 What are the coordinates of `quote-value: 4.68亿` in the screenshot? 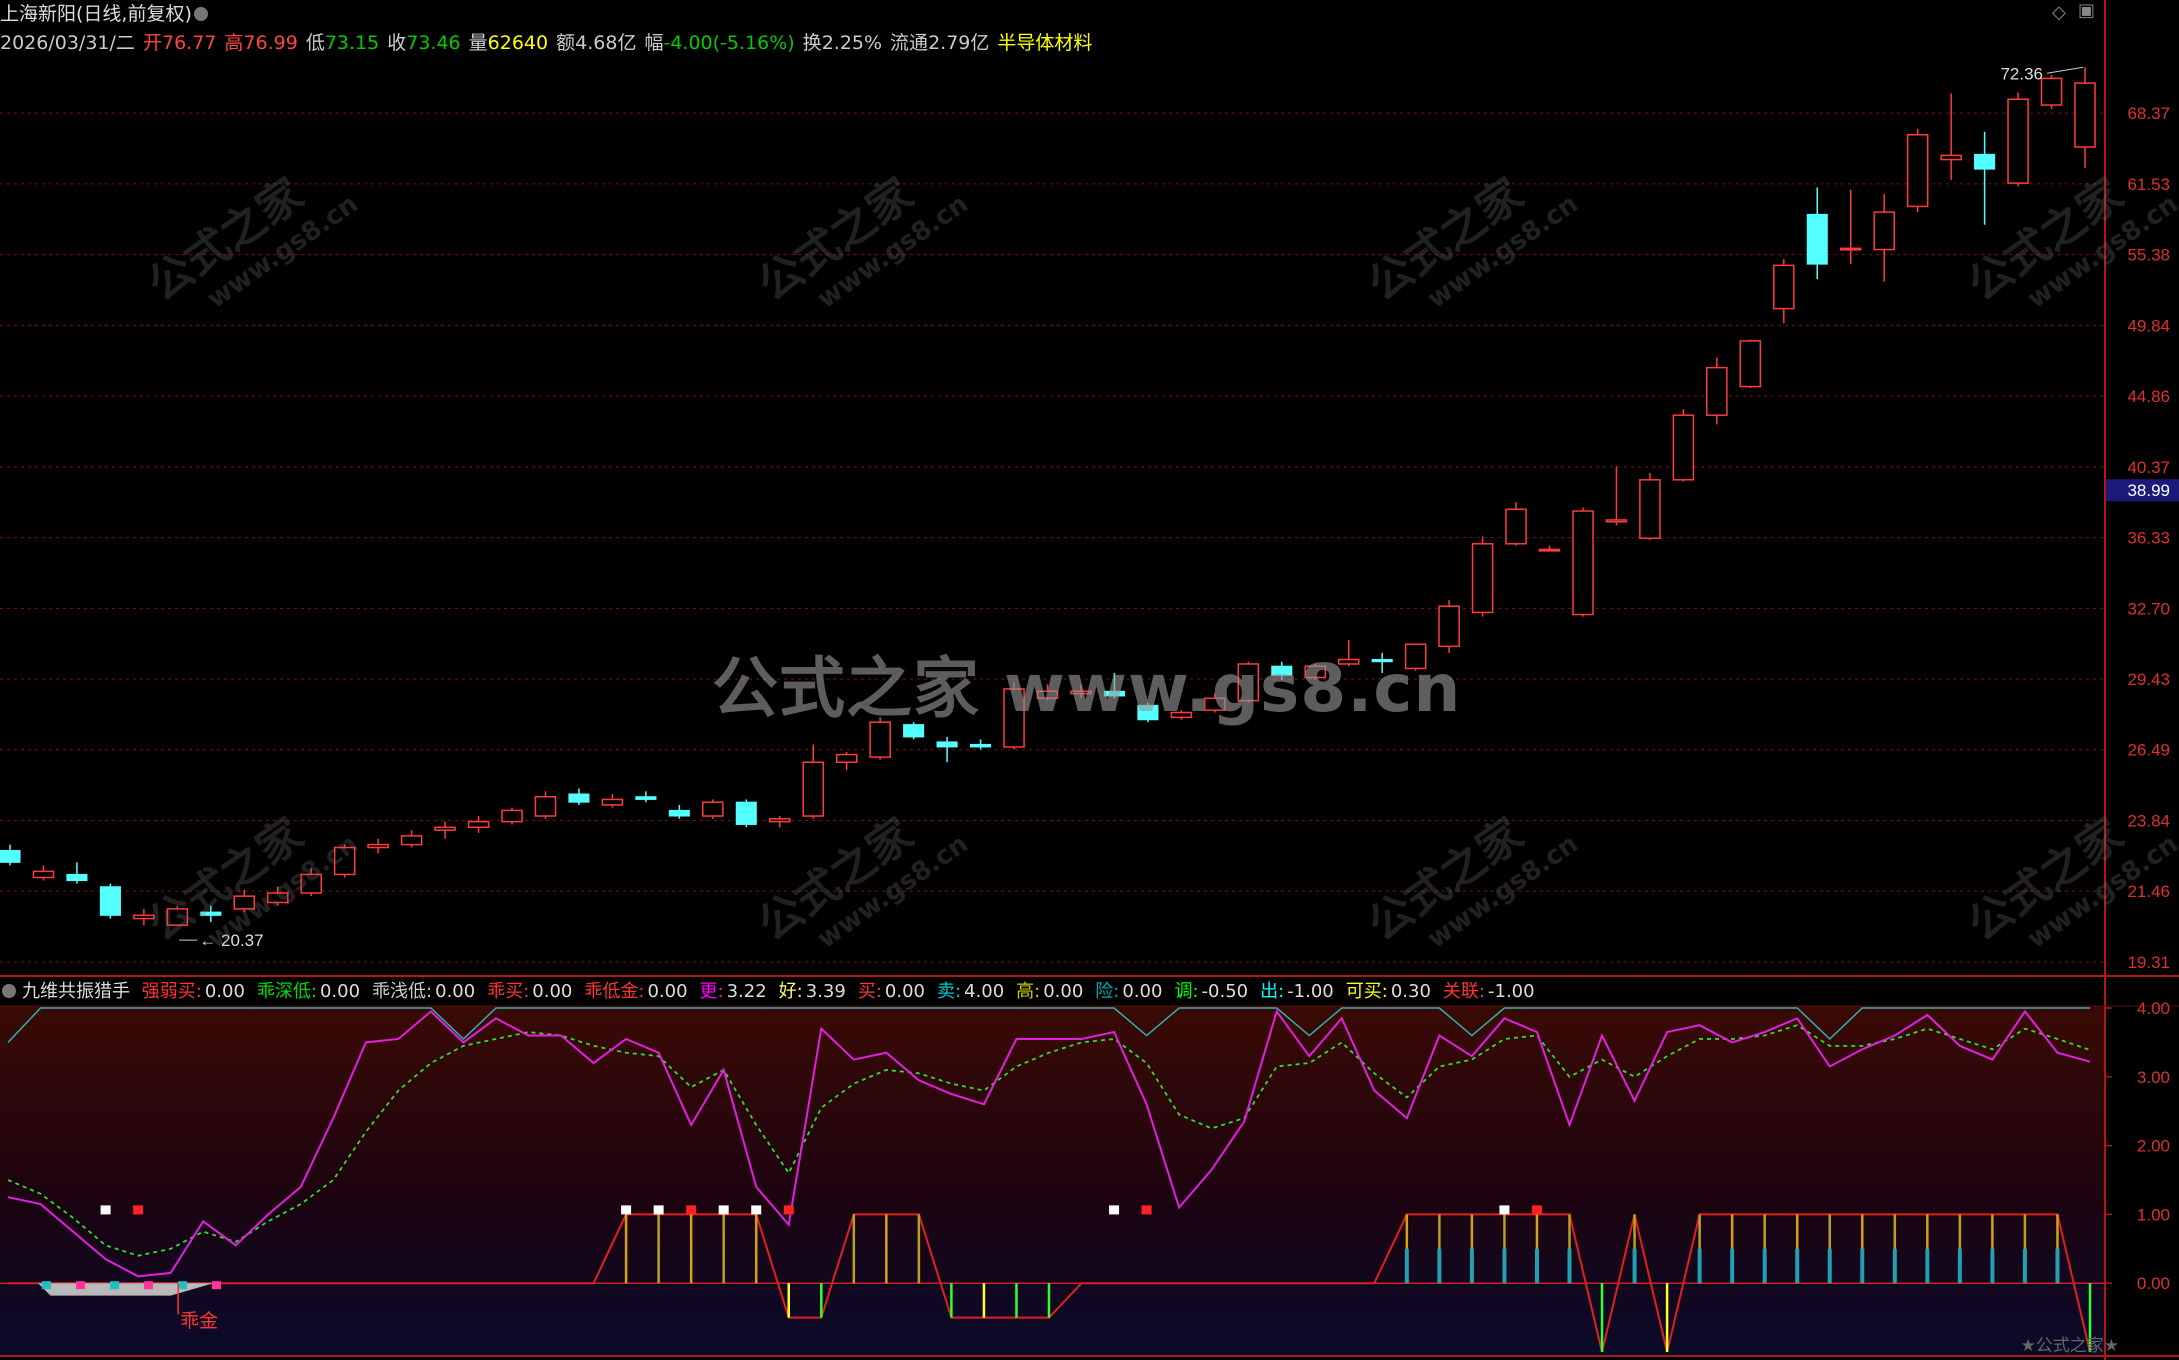 It's located at (606, 43).